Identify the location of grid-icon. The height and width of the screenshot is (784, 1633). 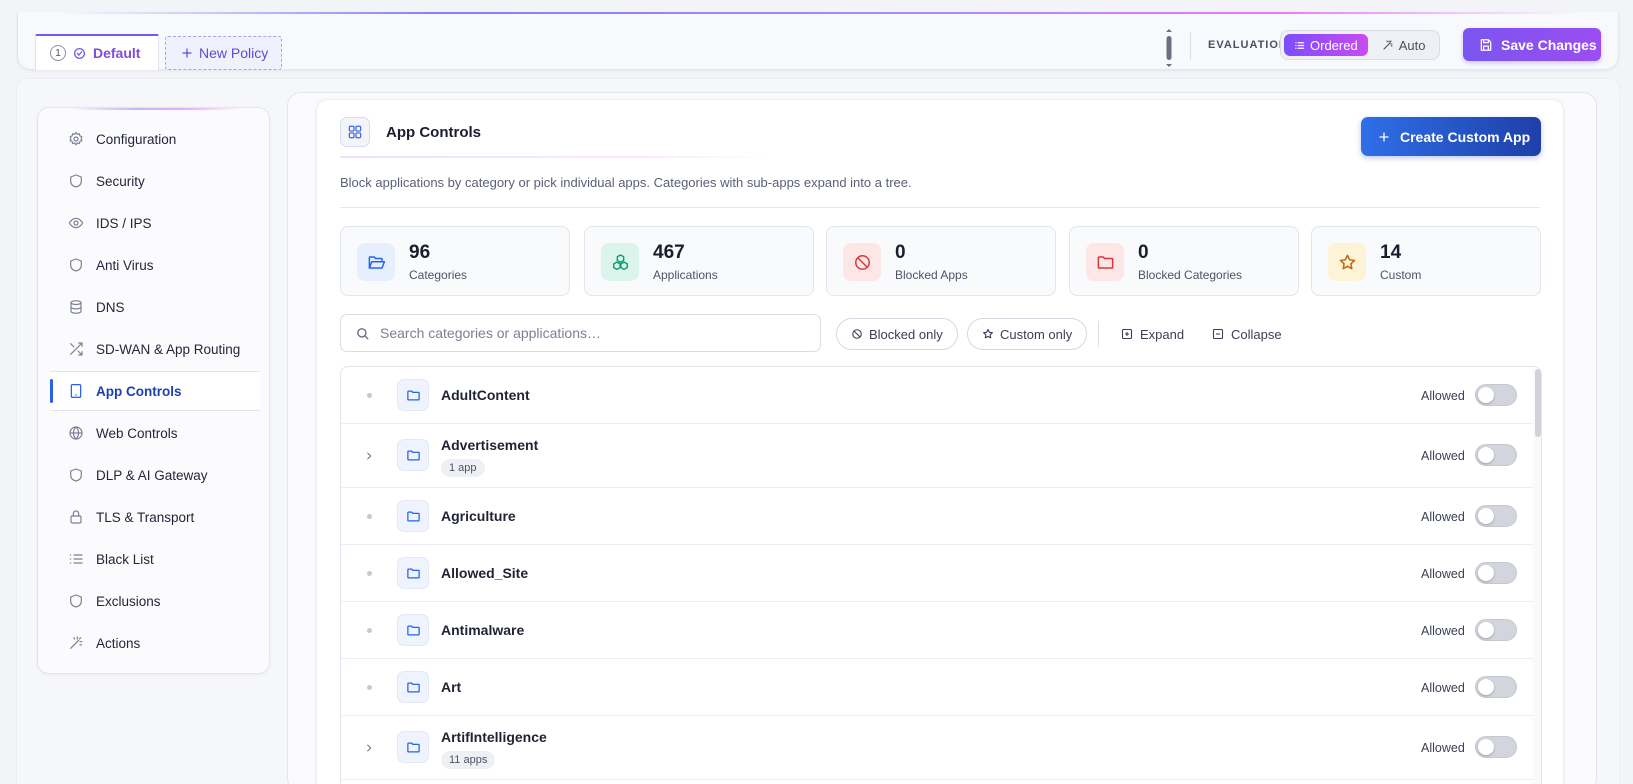
(355, 132).